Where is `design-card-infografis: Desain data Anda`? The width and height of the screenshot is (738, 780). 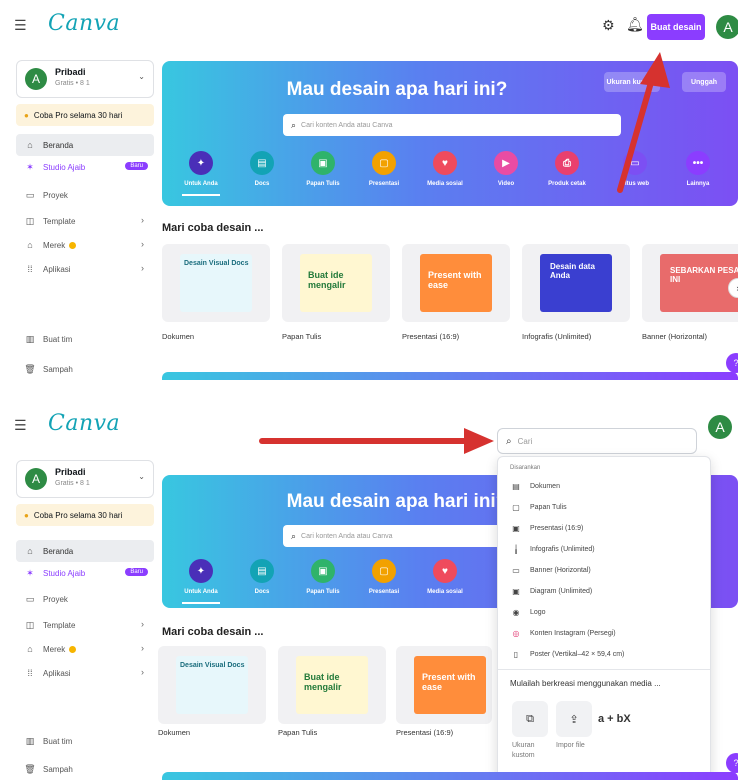 design-card-infografis: Desain data Anda is located at coordinates (576, 283).